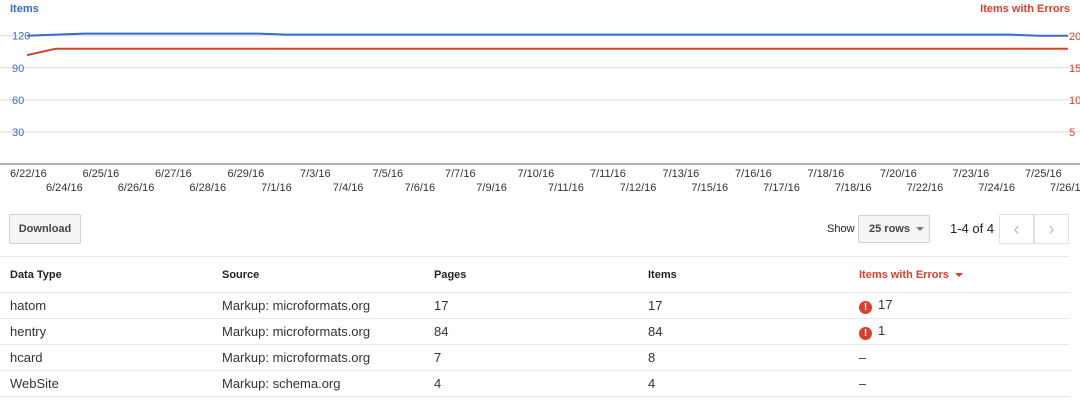 The width and height of the screenshot is (1080, 412). What do you see at coordinates (276, 188) in the screenshot?
I see `x-tick-label: 7/1/16` at bounding box center [276, 188].